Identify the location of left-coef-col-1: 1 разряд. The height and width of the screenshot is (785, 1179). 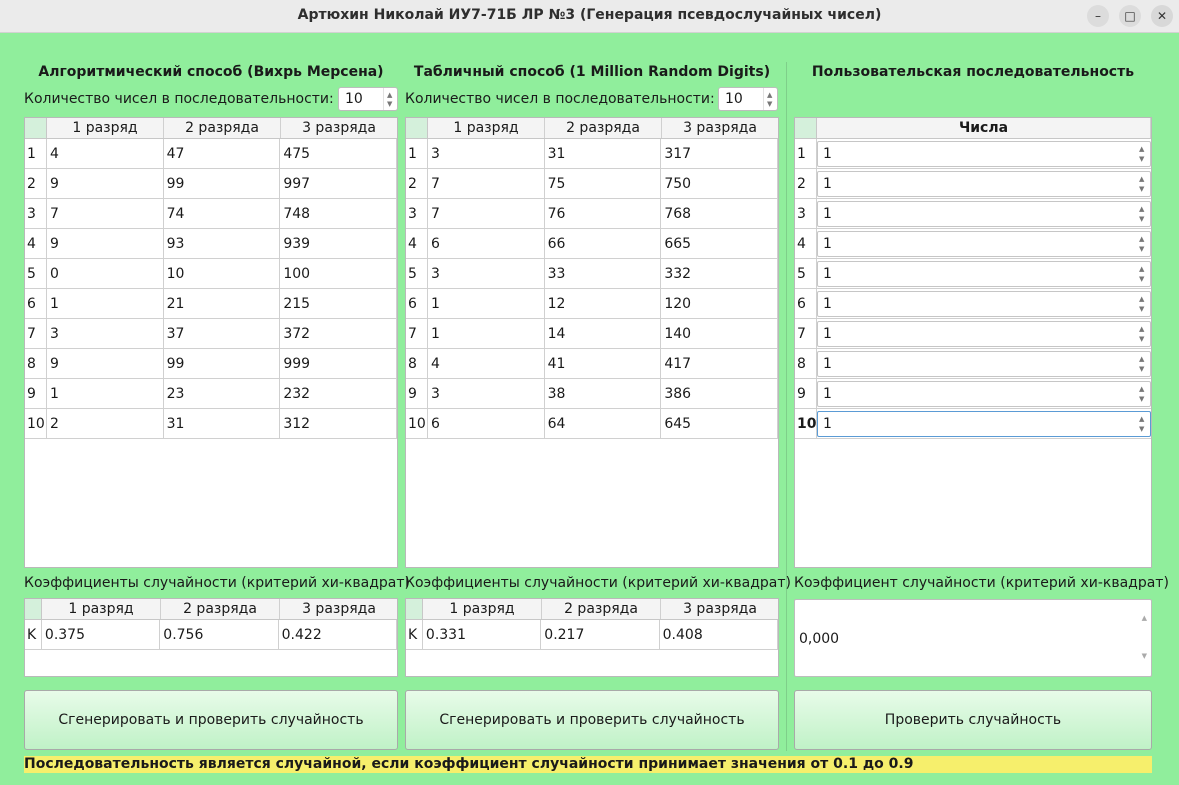
(101, 609).